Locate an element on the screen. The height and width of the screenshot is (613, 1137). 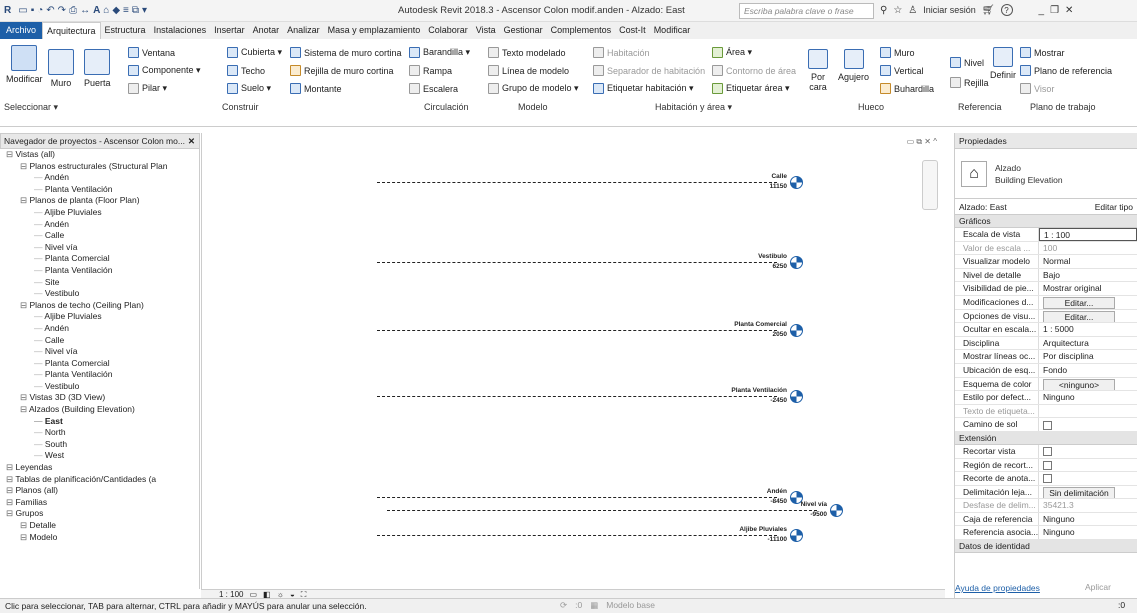
edit-type-button: Editar tipo is located at coordinates (1114, 207).